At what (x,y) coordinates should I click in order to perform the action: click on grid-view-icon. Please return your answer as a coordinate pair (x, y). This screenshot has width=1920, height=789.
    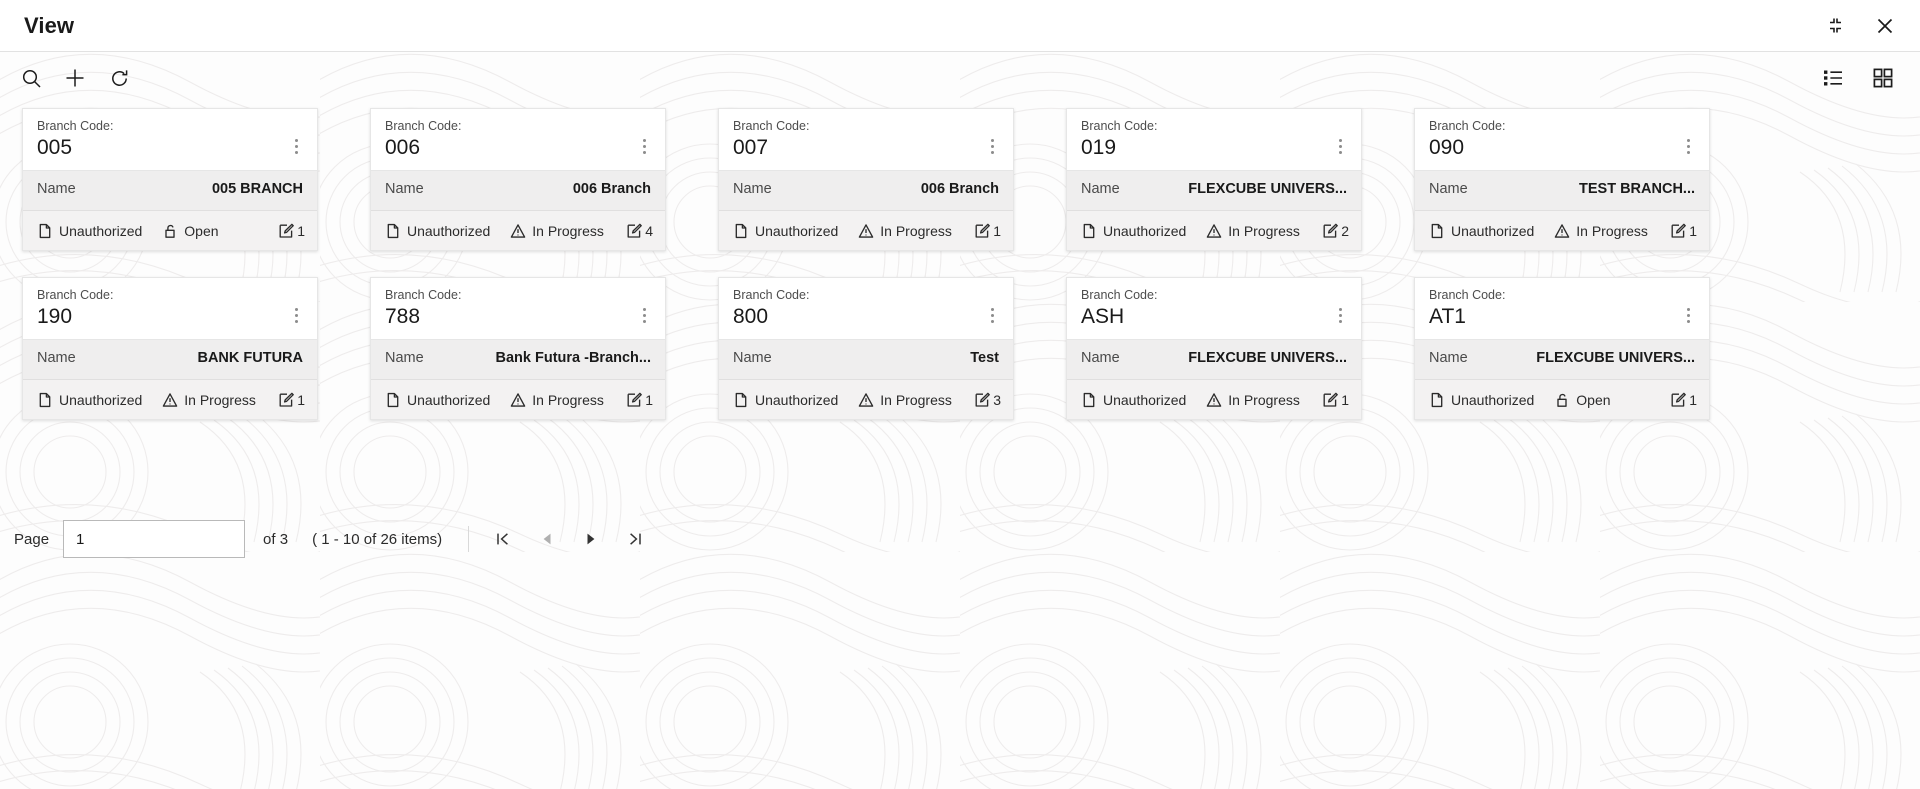
    Looking at the image, I should click on (1883, 78).